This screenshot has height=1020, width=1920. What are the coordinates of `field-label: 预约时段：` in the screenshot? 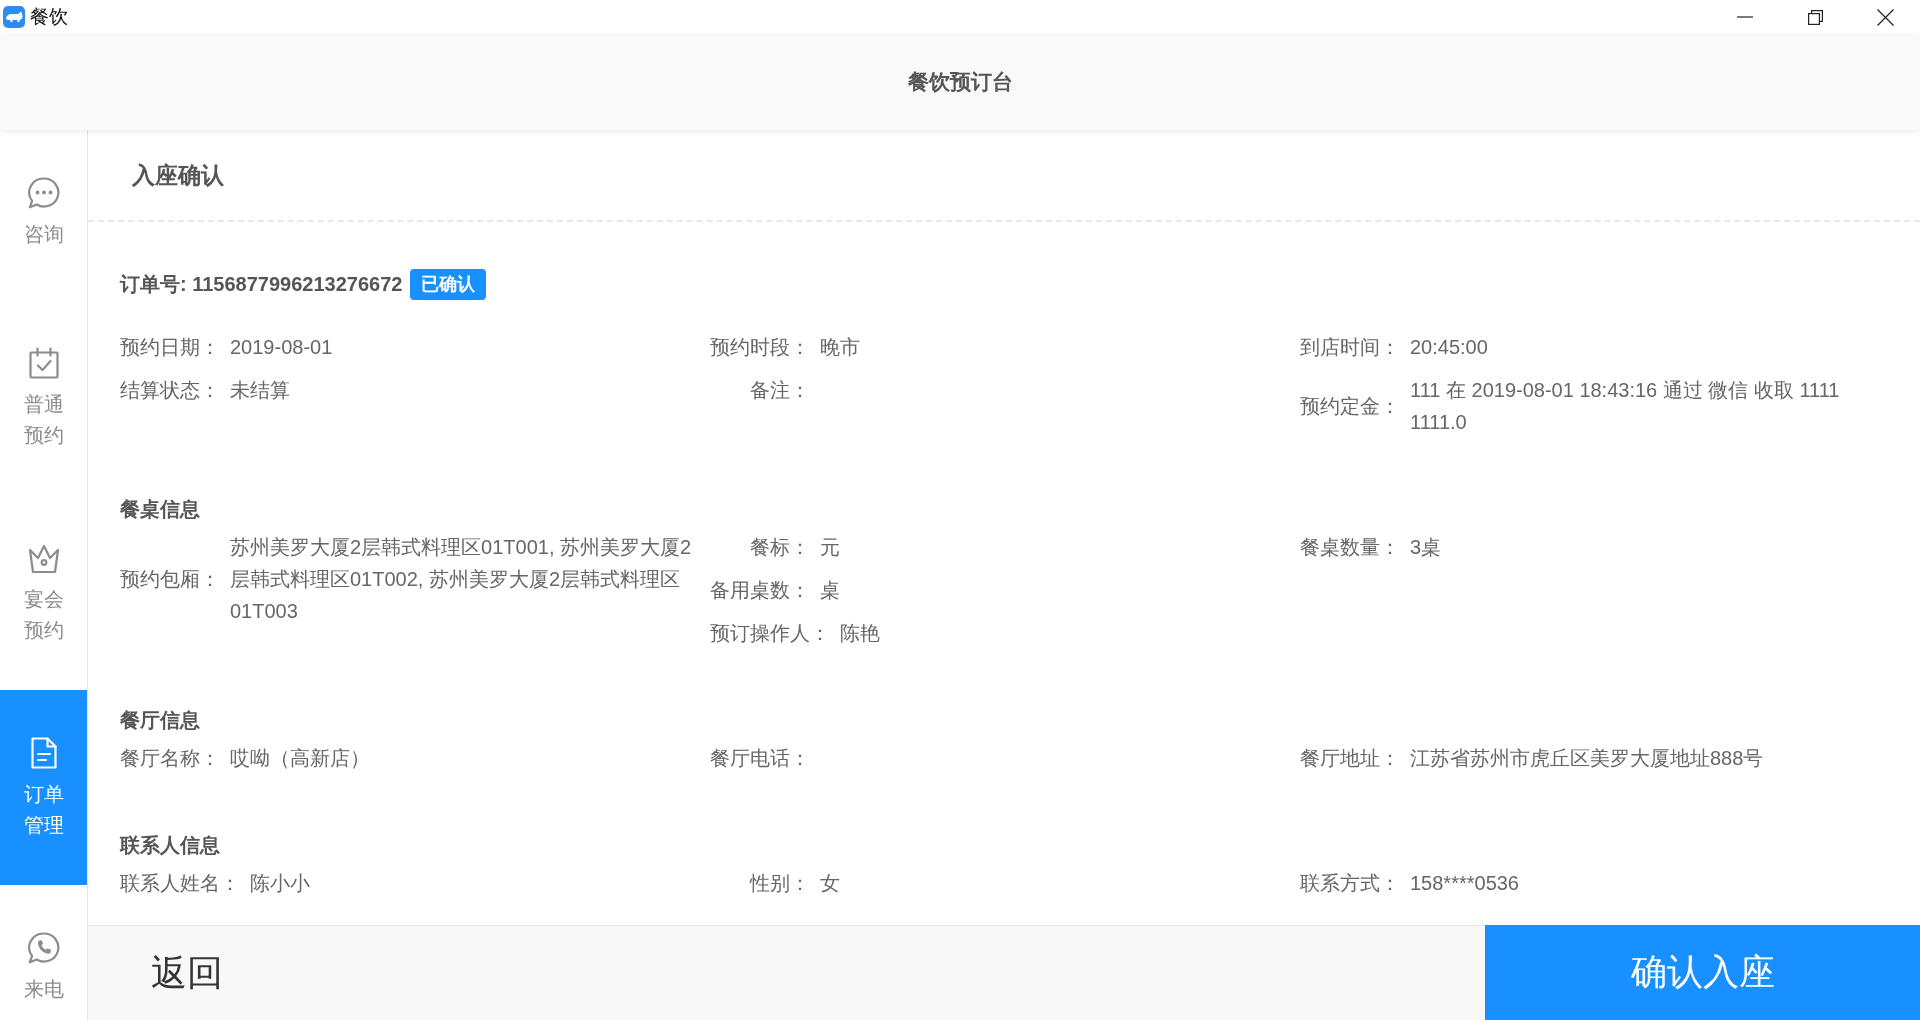 It's located at (760, 347).